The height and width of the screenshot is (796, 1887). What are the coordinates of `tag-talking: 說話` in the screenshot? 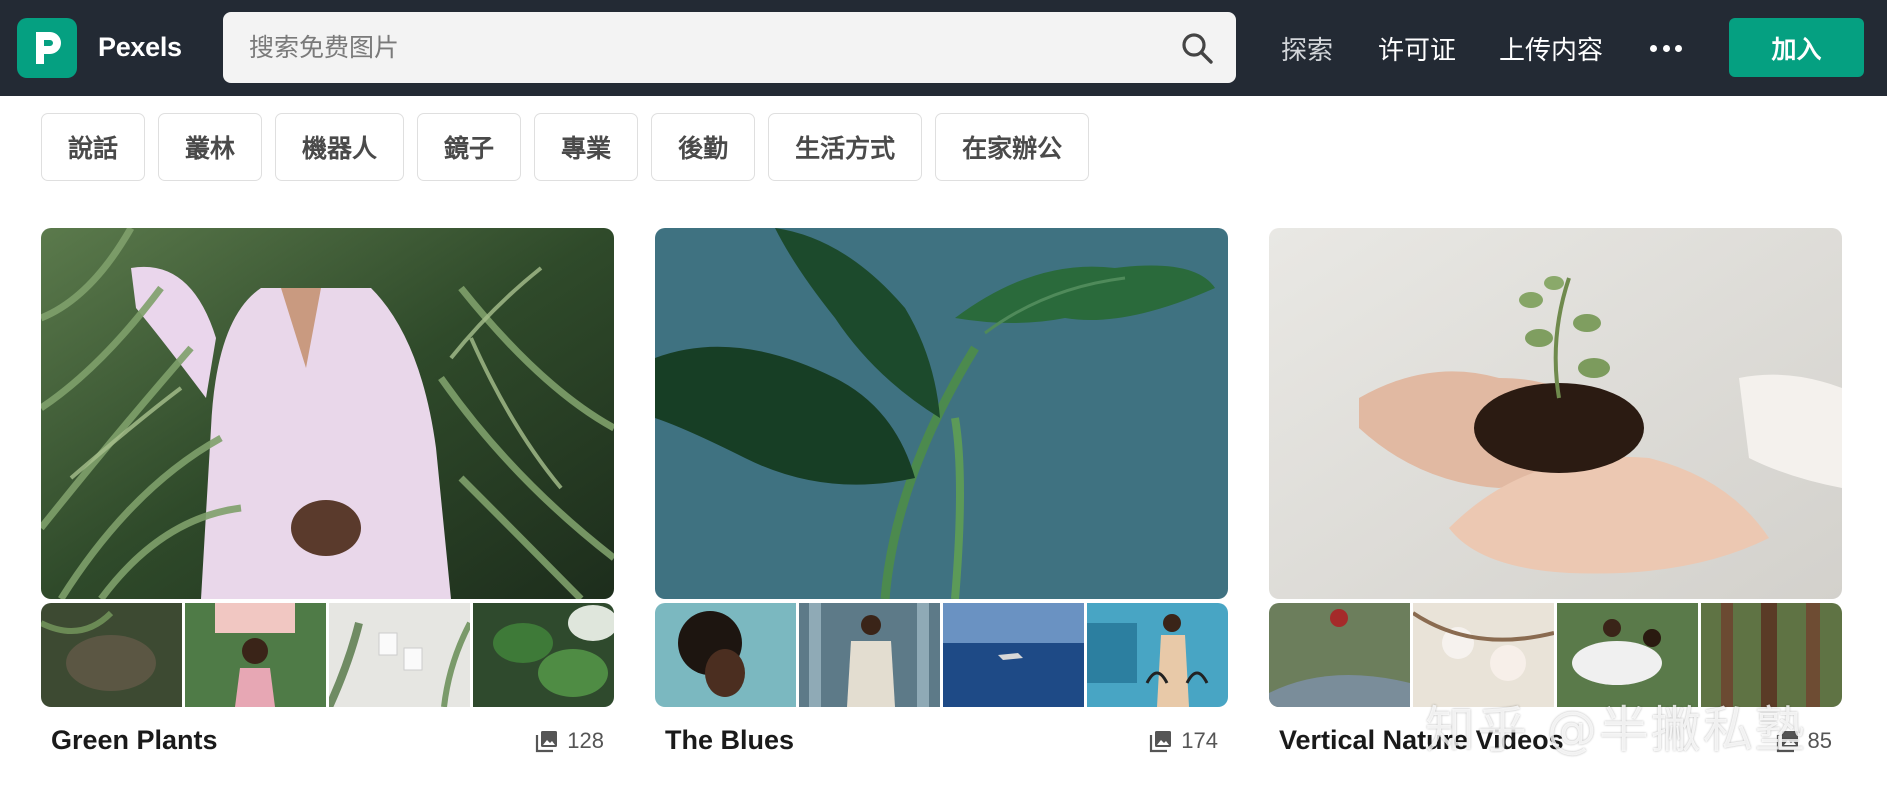 It's located at (93, 147).